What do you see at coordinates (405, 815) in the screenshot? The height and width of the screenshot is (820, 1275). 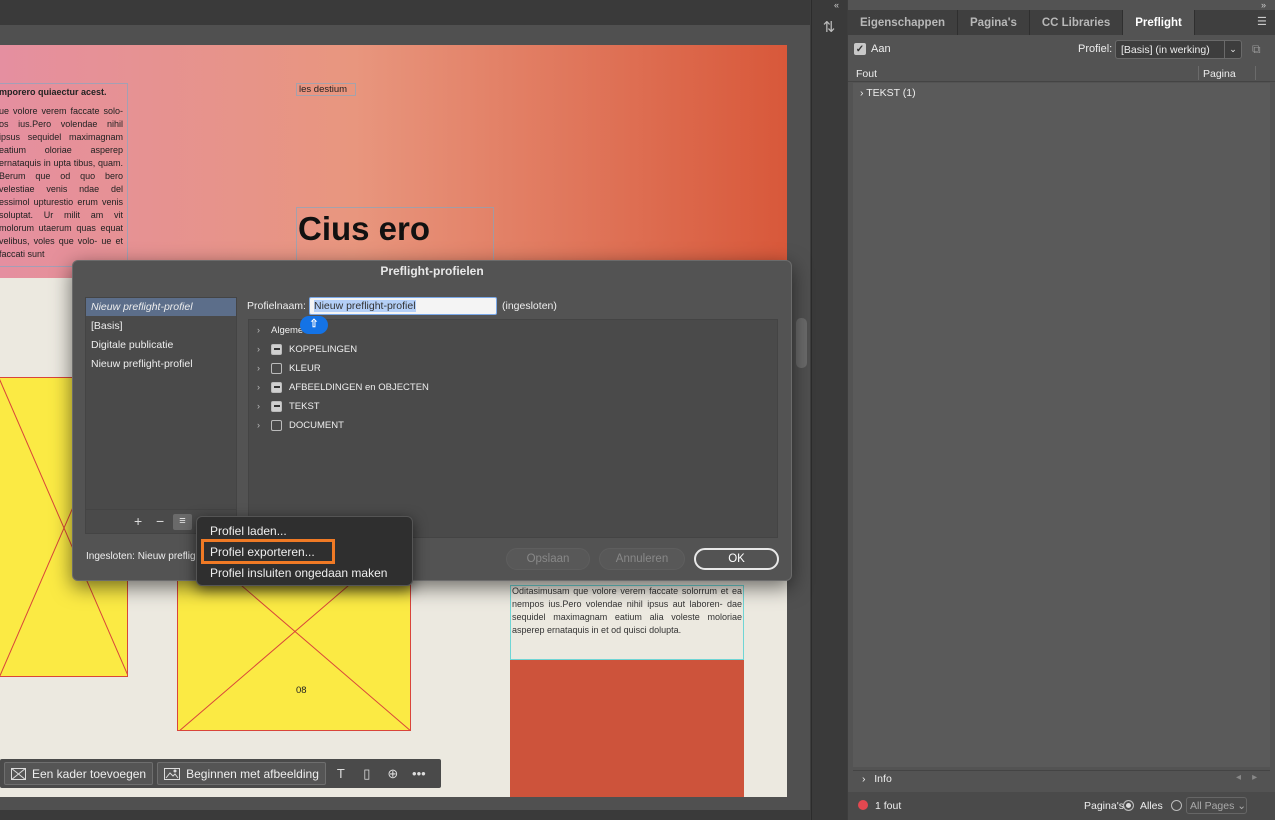 I see `canvas-bottom-bar` at bounding box center [405, 815].